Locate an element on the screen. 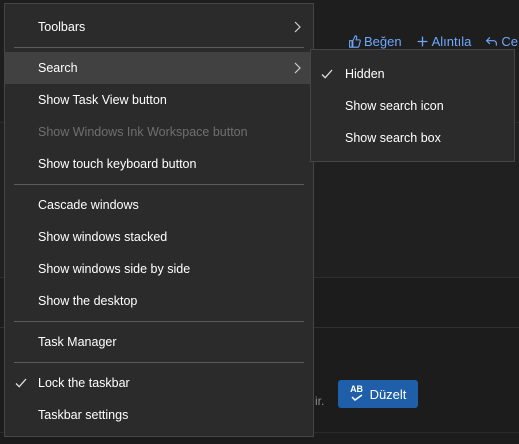  reply-label: Ce is located at coordinates (509, 41).